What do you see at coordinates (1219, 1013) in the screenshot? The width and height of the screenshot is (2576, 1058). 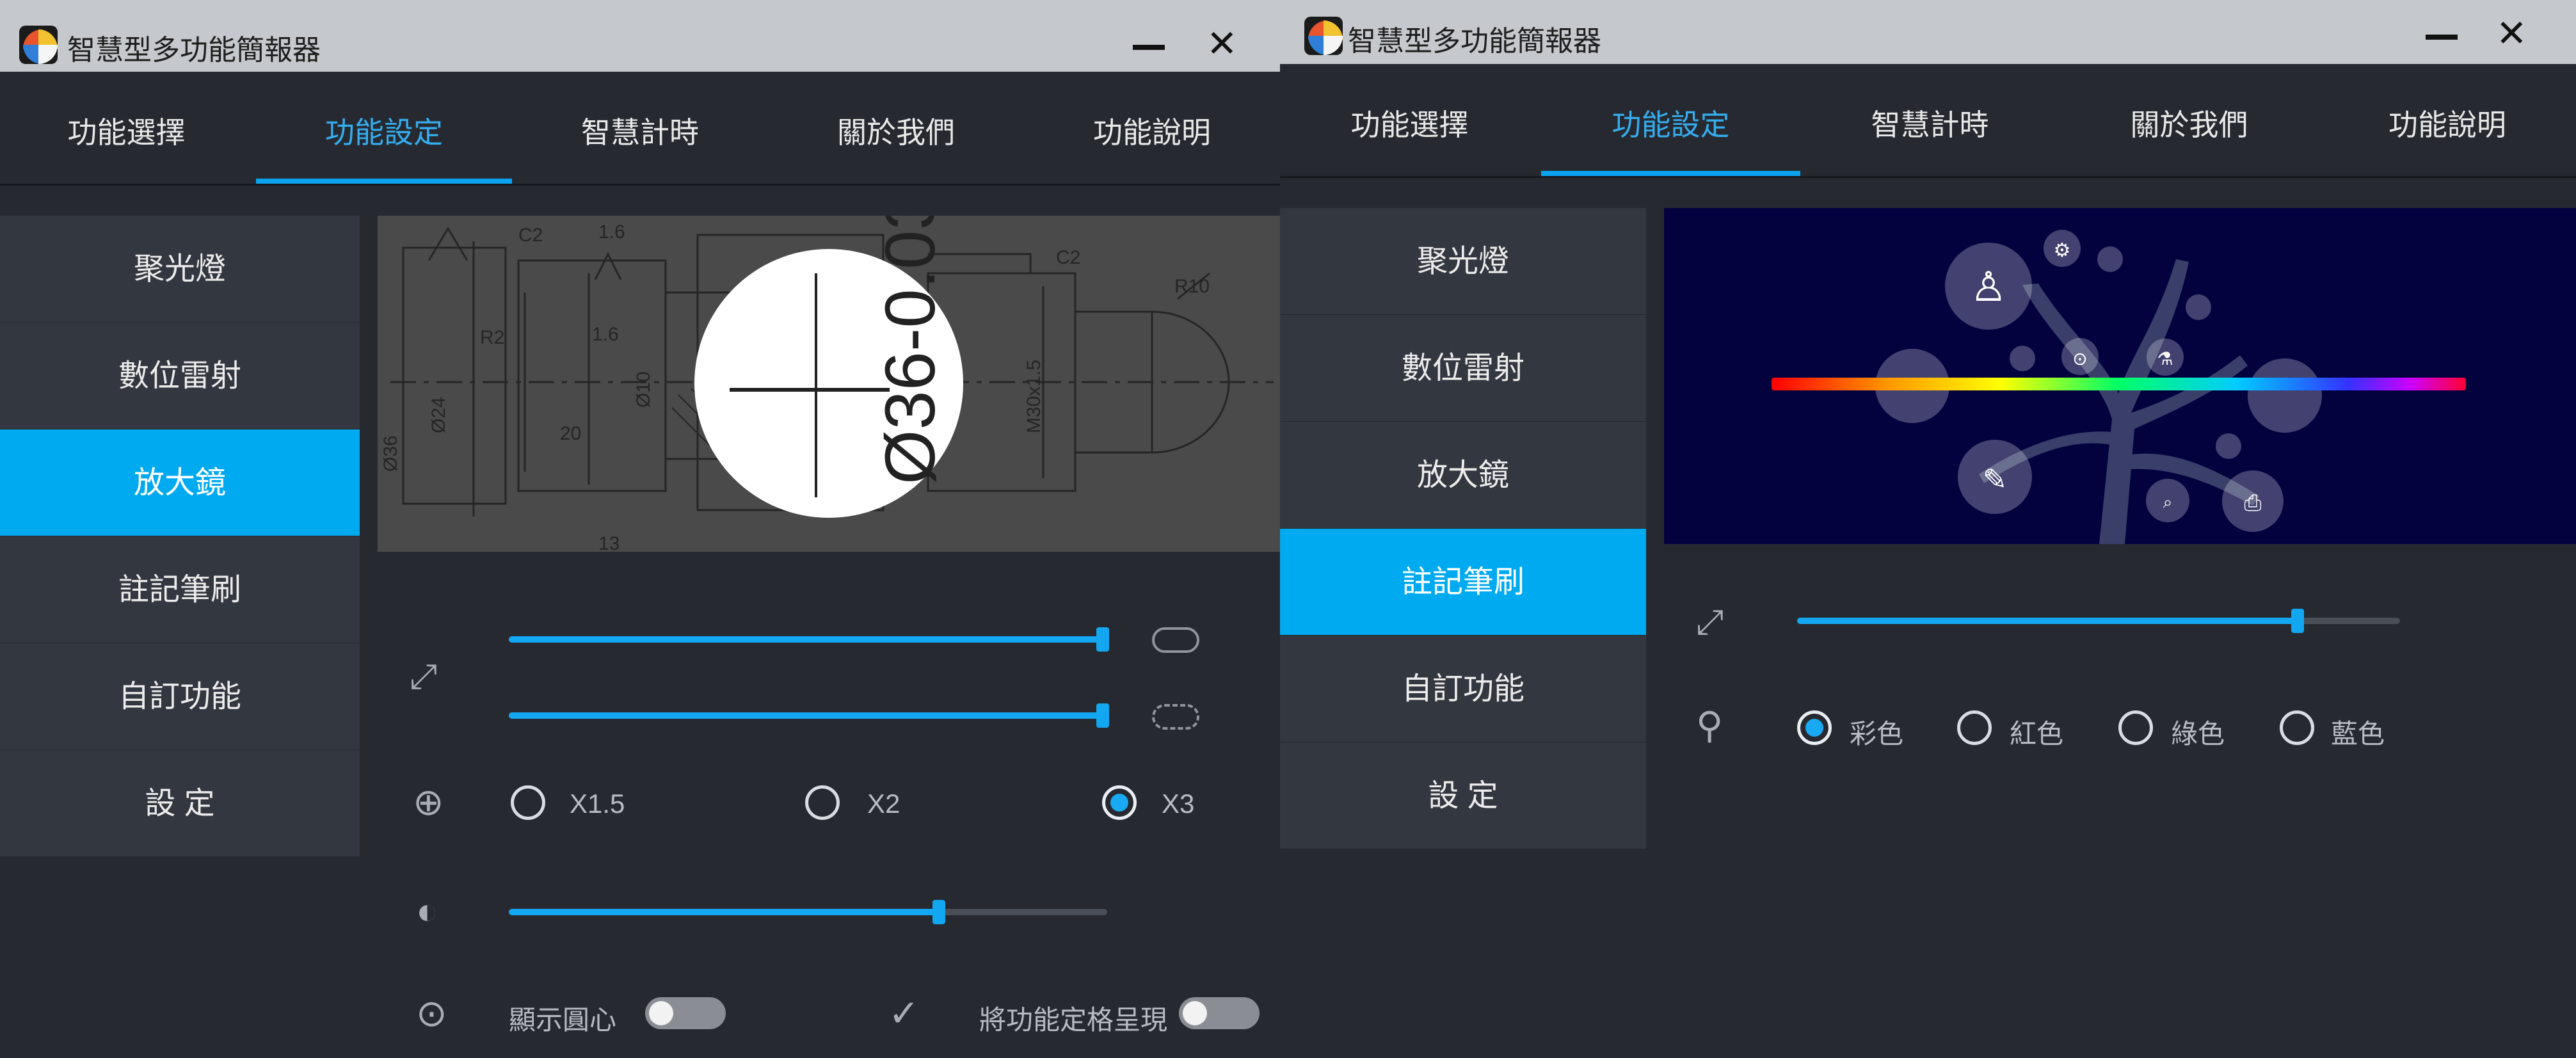 I see `freeze-function-toggle` at bounding box center [1219, 1013].